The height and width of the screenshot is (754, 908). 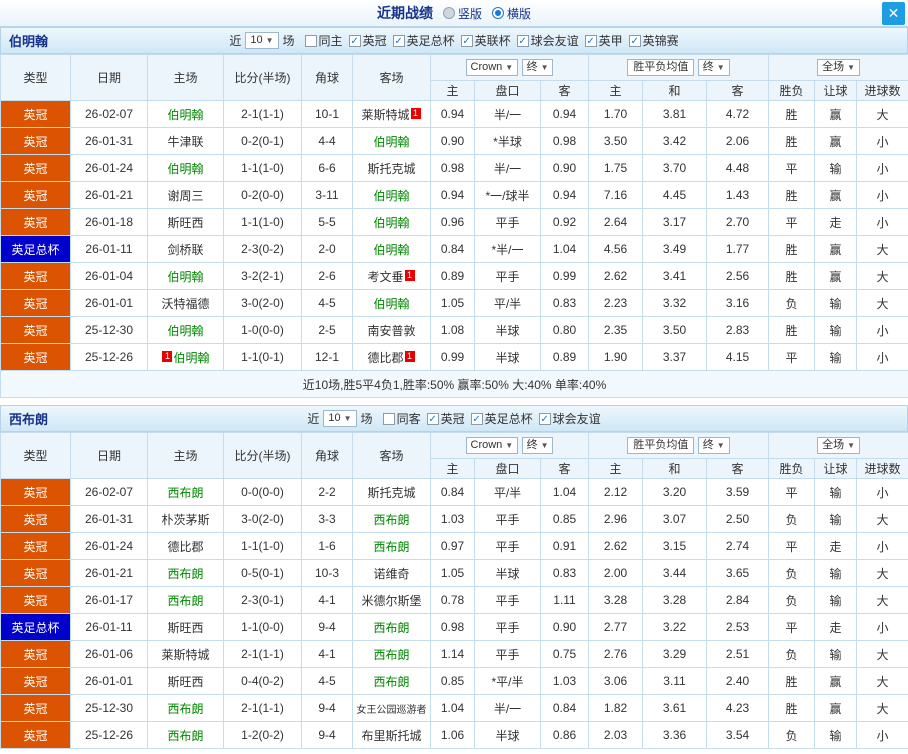 I want to click on match-date: 26-01-24, so click(x=109, y=546).